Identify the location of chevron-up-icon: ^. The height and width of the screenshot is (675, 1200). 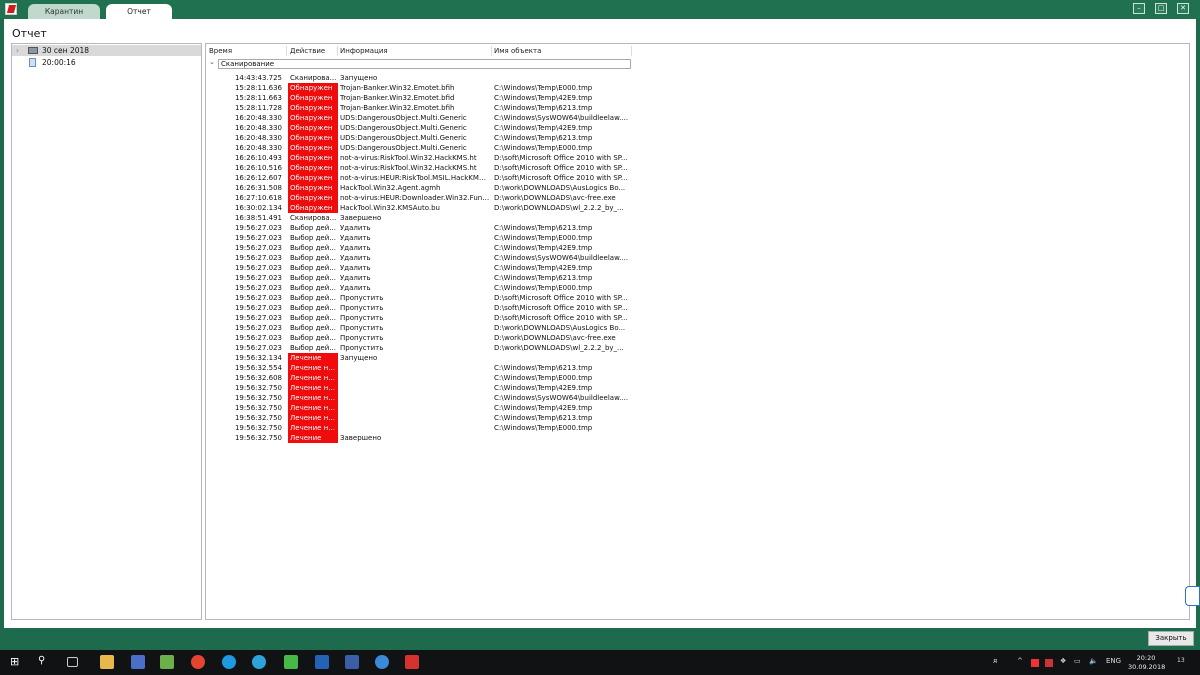
(1020, 661).